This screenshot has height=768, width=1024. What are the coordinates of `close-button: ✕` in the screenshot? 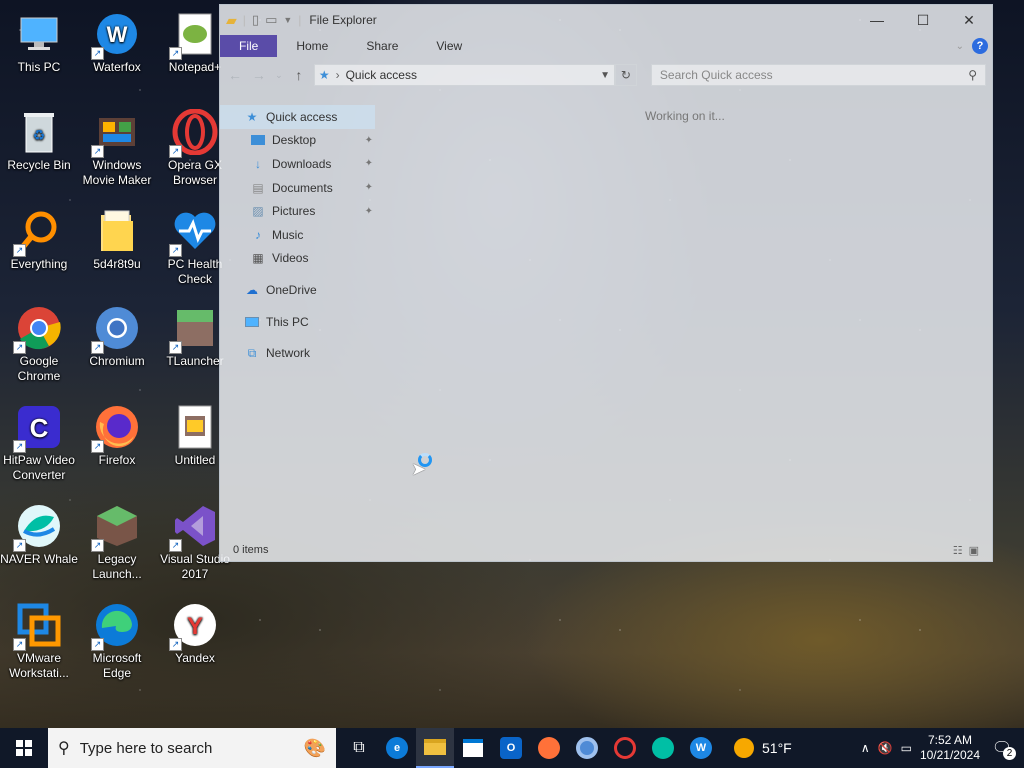 It's located at (969, 20).